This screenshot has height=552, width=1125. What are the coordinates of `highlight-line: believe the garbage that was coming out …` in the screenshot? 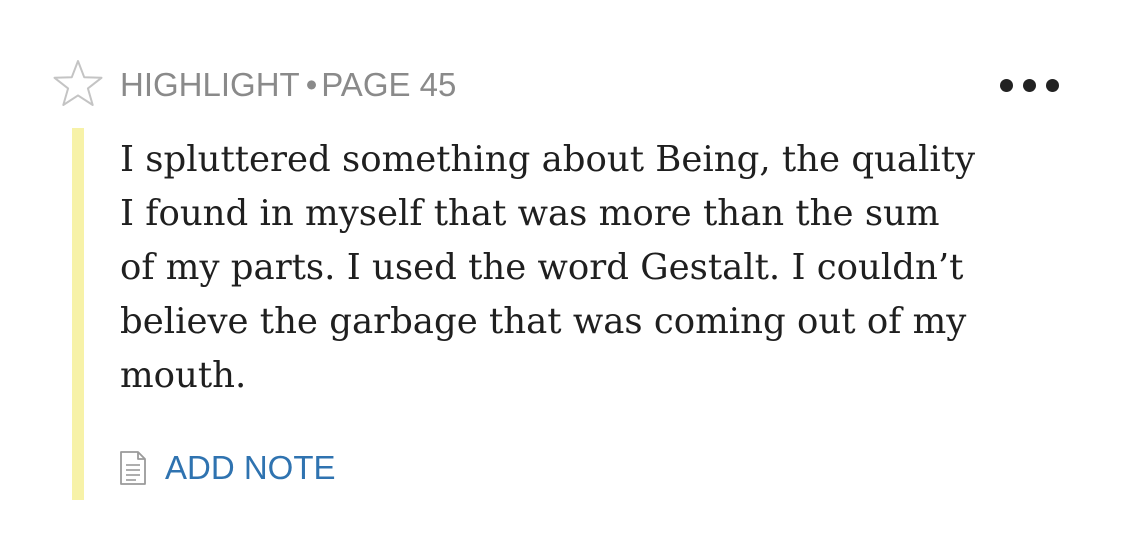 It's located at (543, 321).